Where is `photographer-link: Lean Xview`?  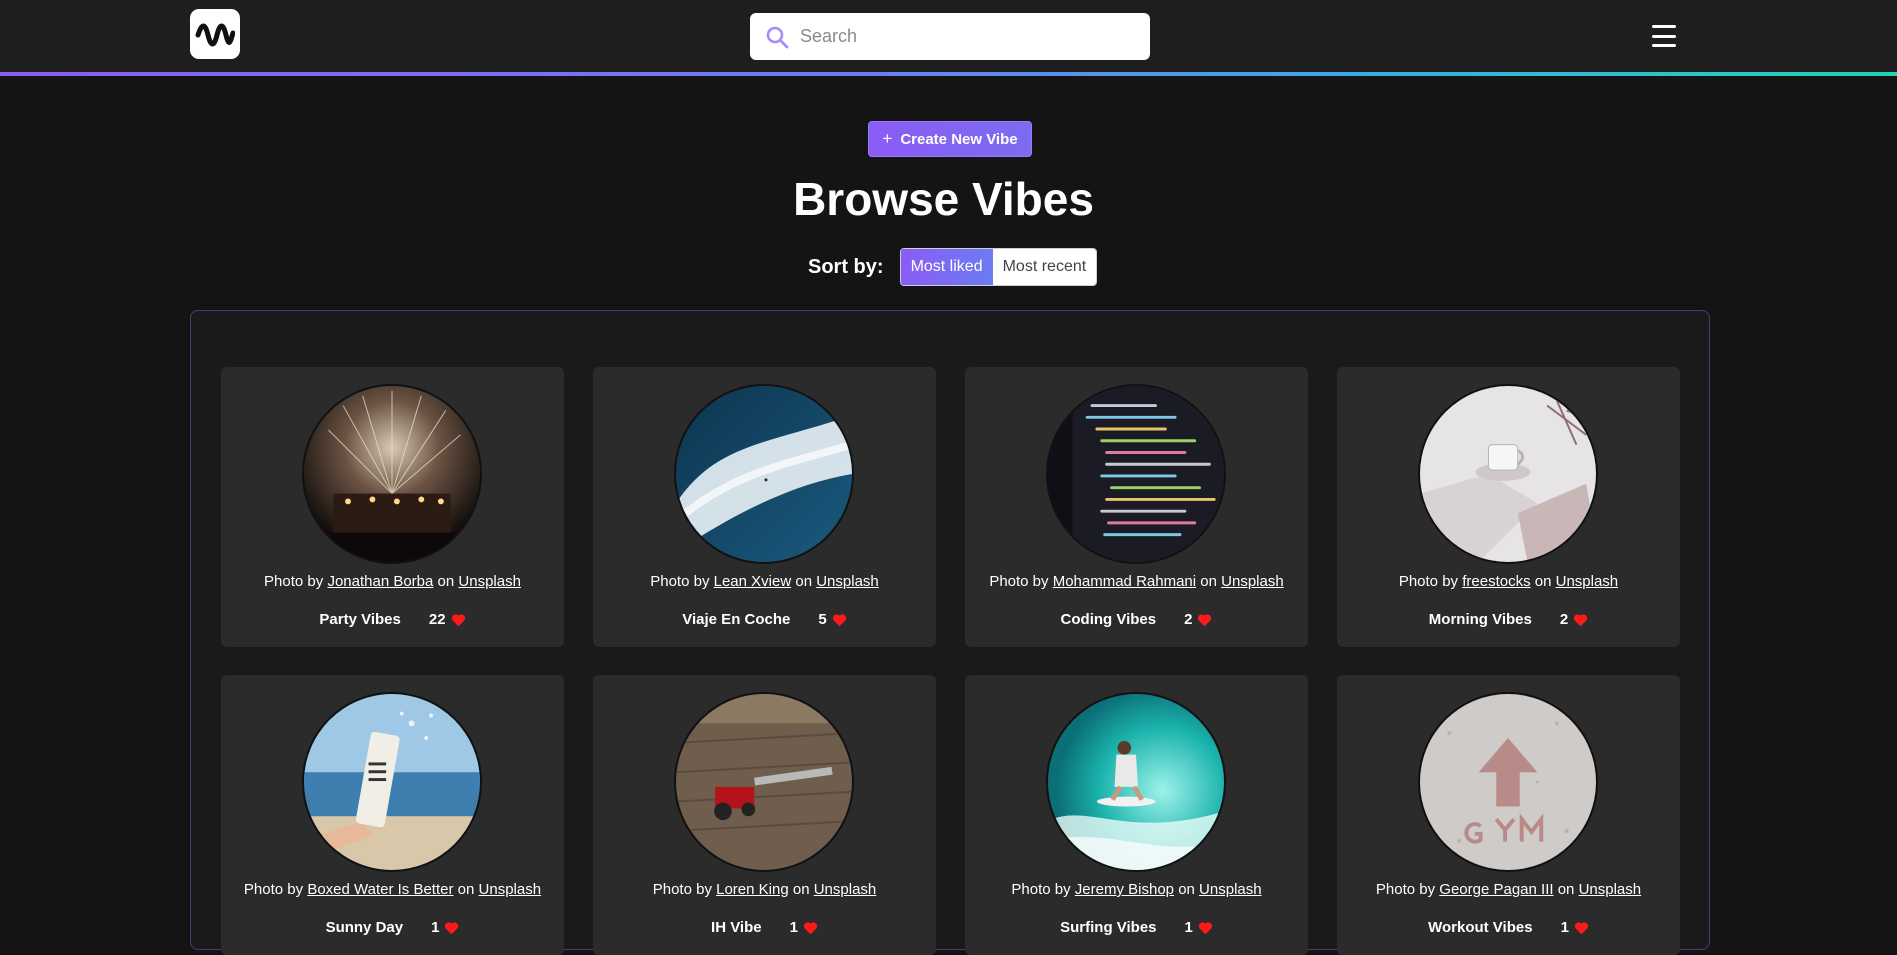 photographer-link: Lean Xview is located at coordinates (753, 581).